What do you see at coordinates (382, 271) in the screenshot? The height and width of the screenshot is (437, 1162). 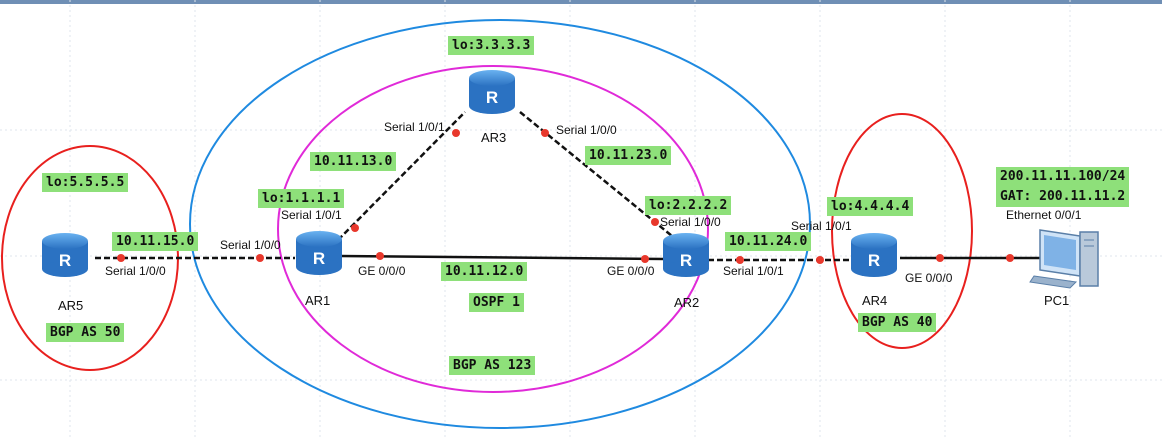 I see `port-label-ar1-ge: GE 0/0/0` at bounding box center [382, 271].